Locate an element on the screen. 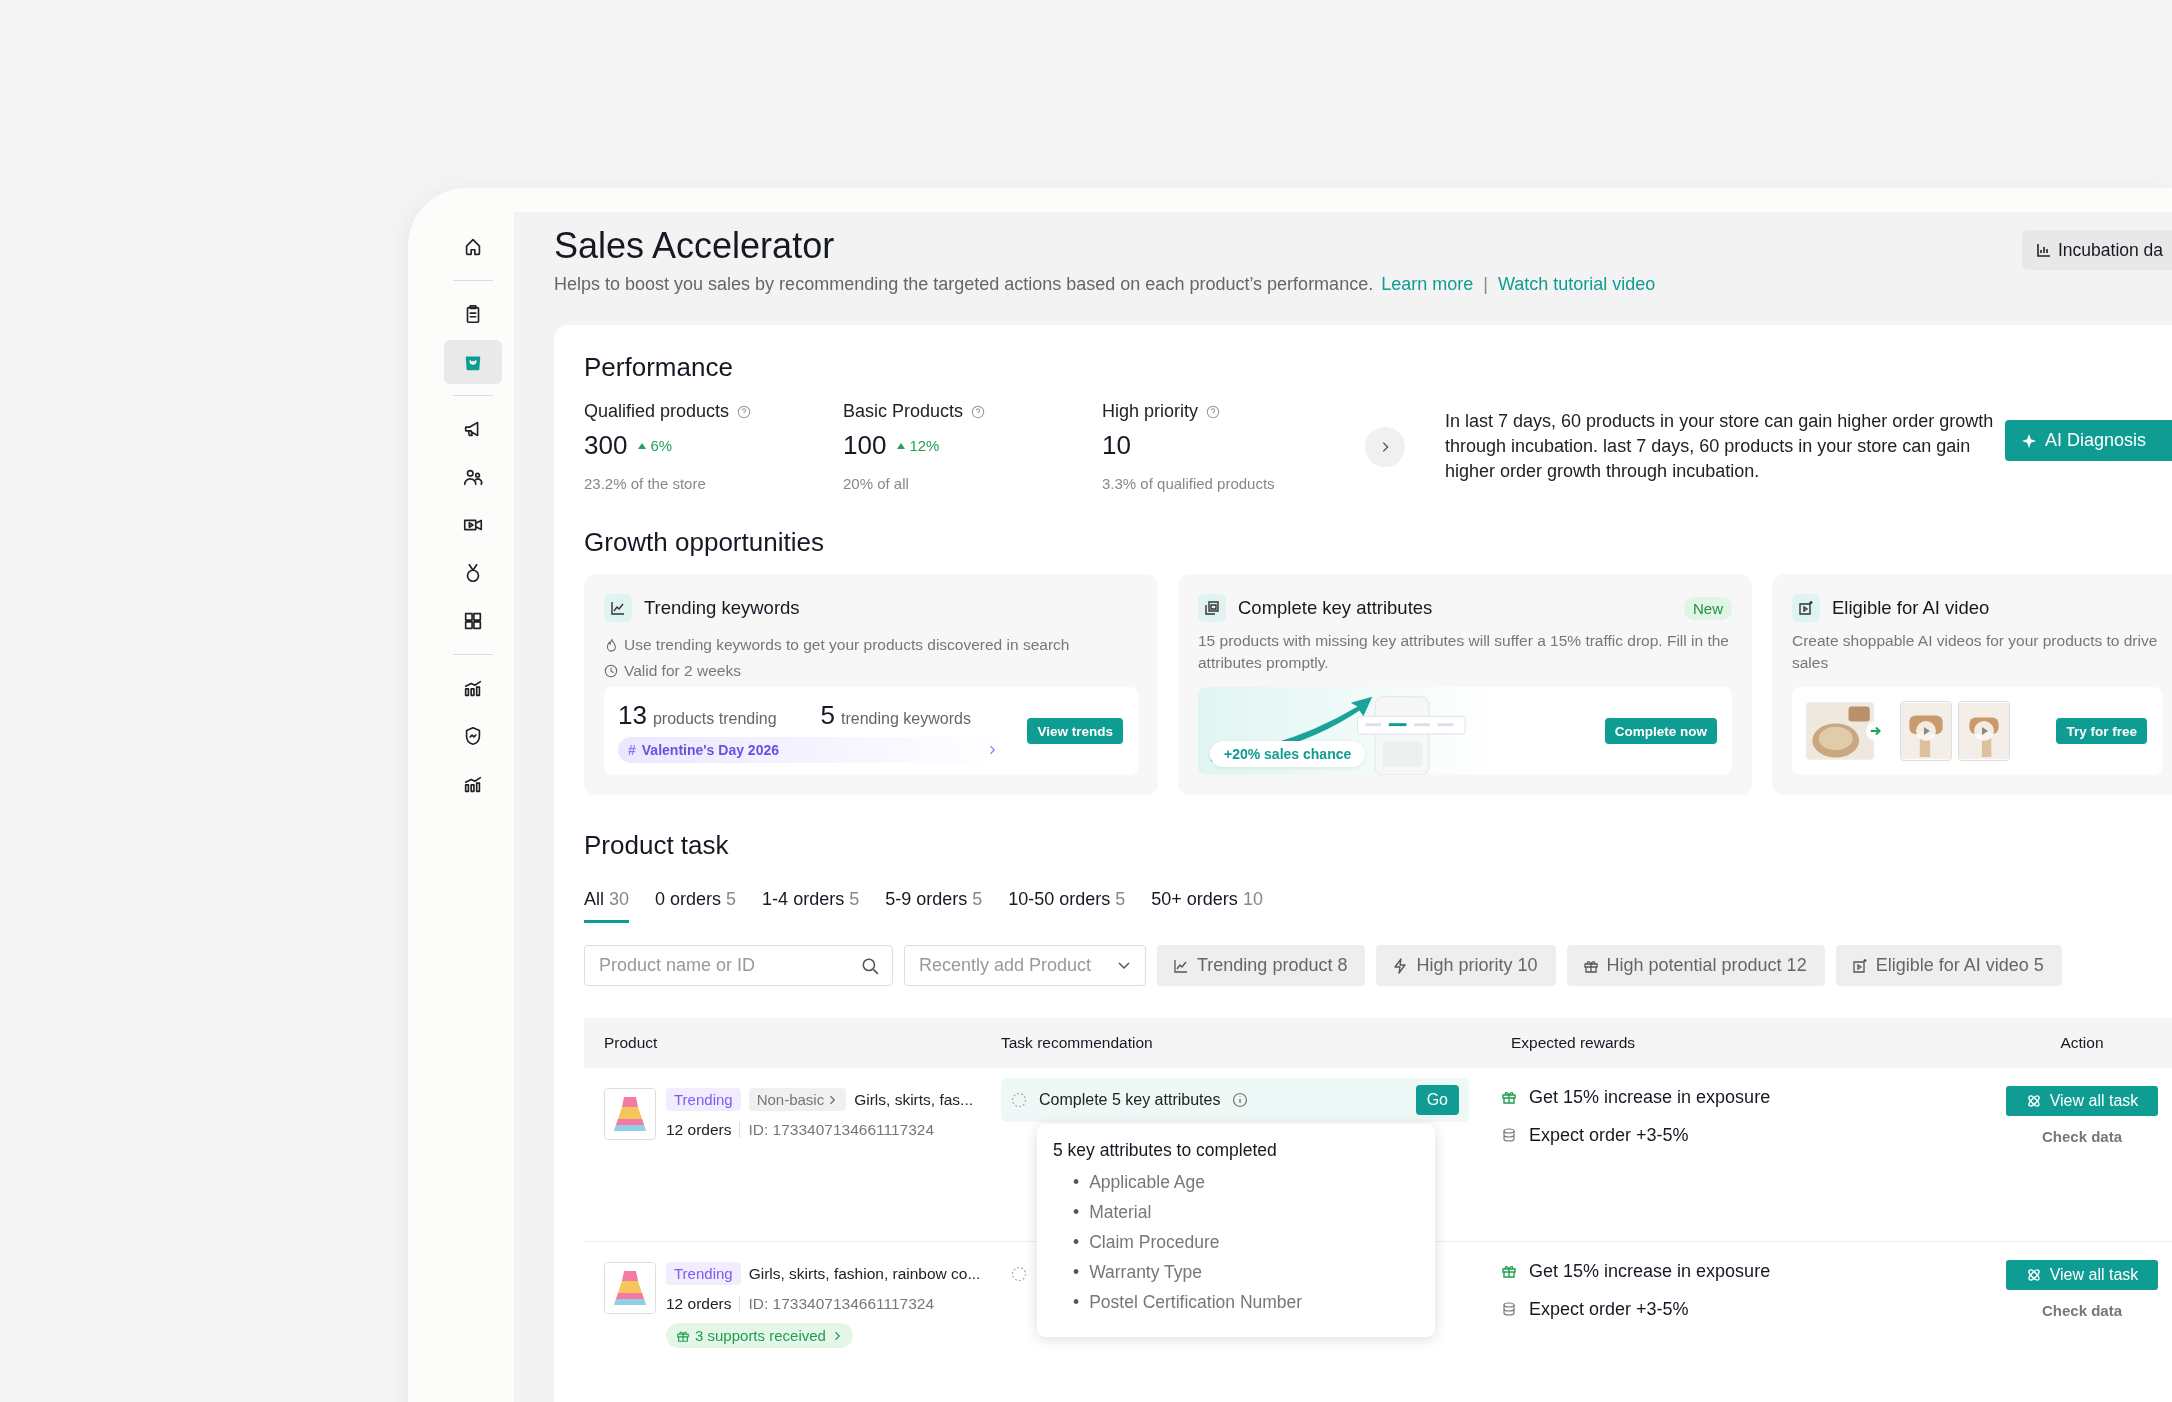  category-tag: Non-basic is located at coordinates (797, 1099).